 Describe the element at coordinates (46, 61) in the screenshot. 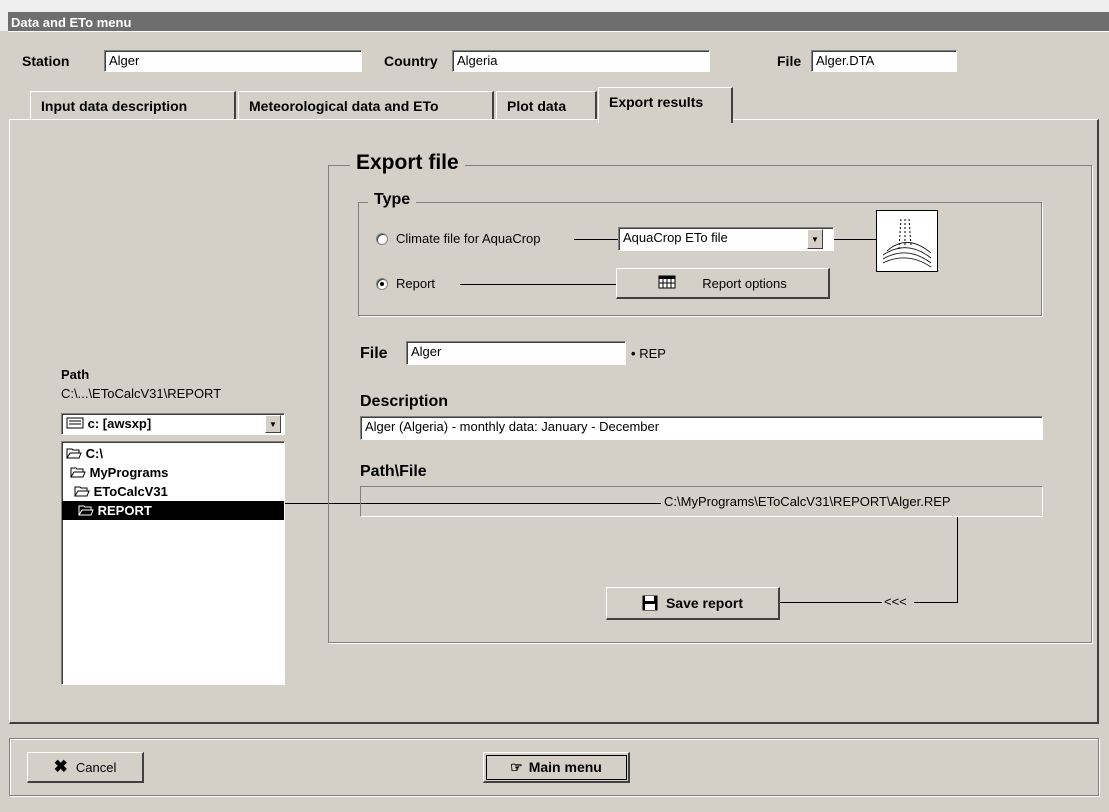

I see `station-label: Station` at that location.